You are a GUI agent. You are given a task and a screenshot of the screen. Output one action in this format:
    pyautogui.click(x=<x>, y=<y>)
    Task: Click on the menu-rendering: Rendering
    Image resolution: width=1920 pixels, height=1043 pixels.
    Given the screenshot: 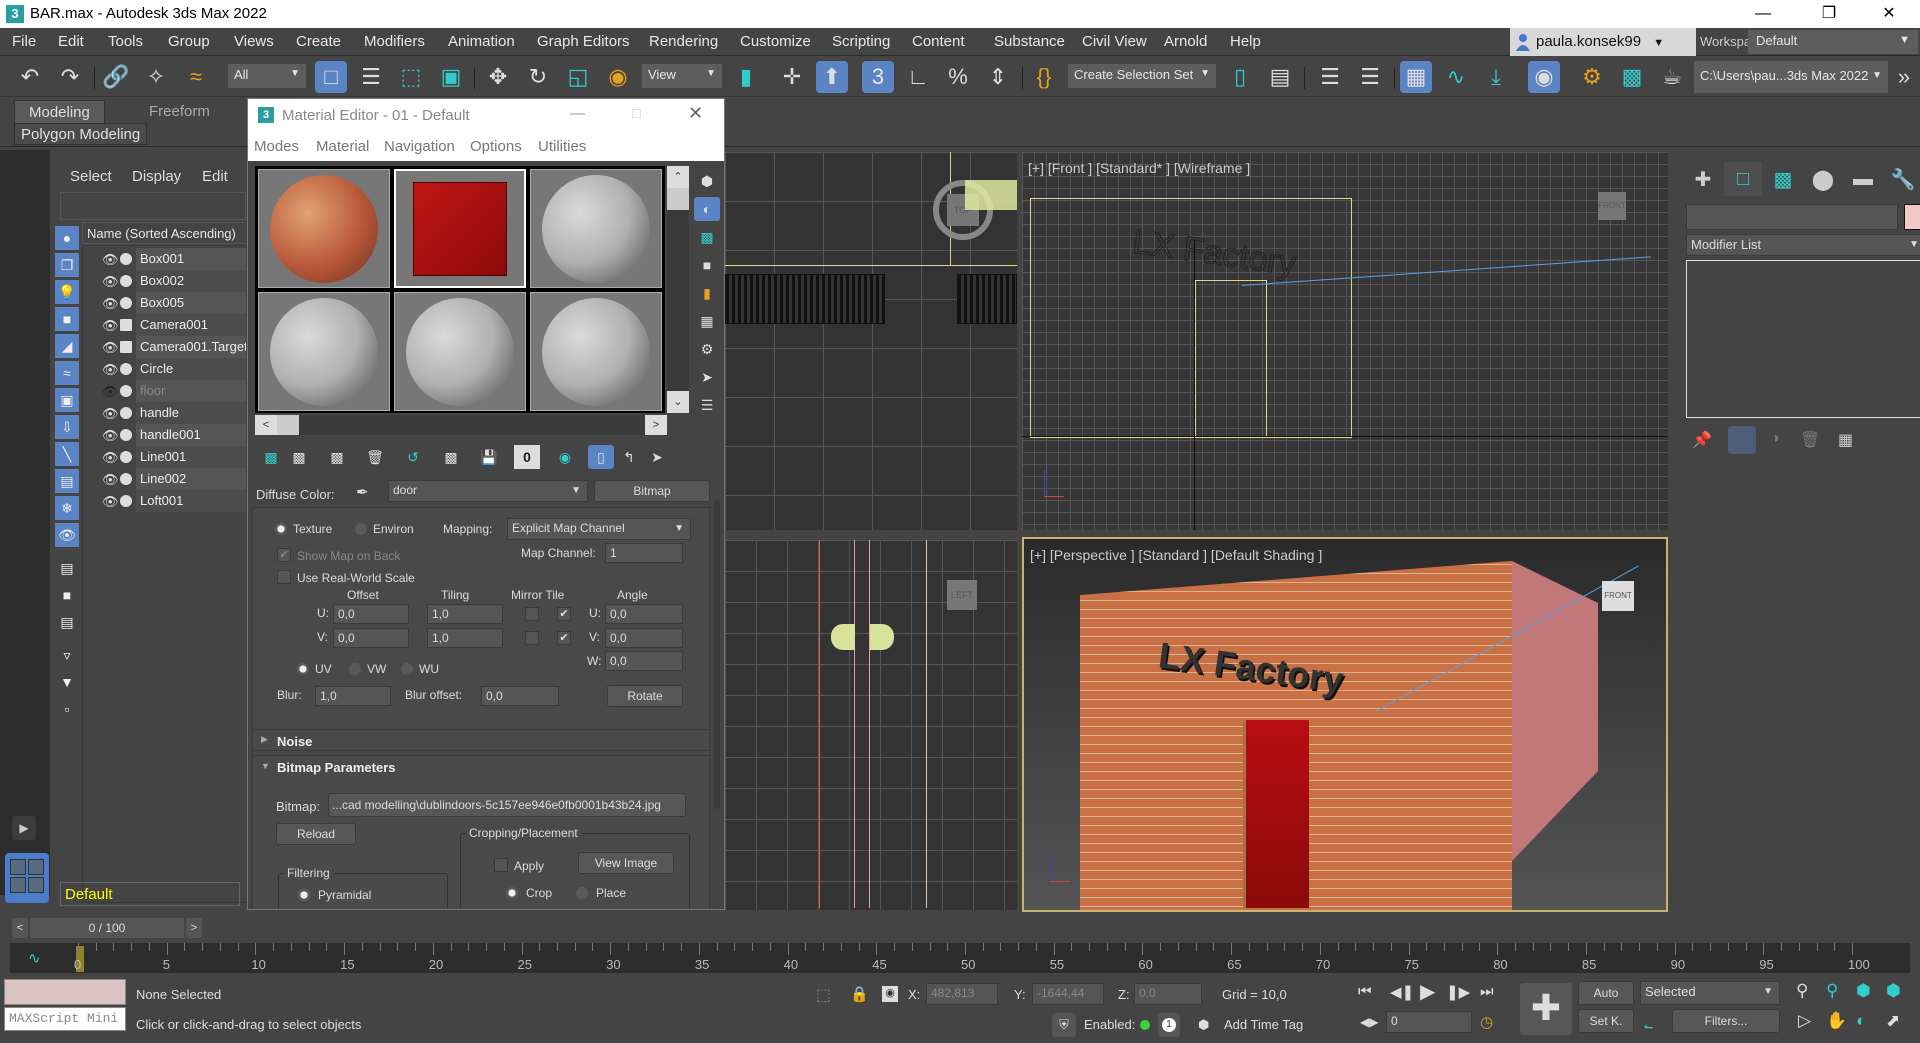 What is the action you would take?
    pyautogui.click(x=683, y=41)
    